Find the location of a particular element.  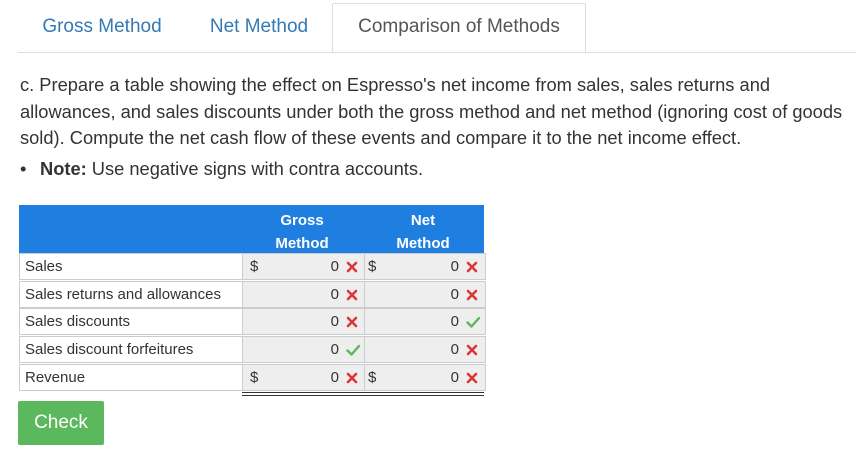

tab-gross-method: Gross Method is located at coordinates (102, 27).